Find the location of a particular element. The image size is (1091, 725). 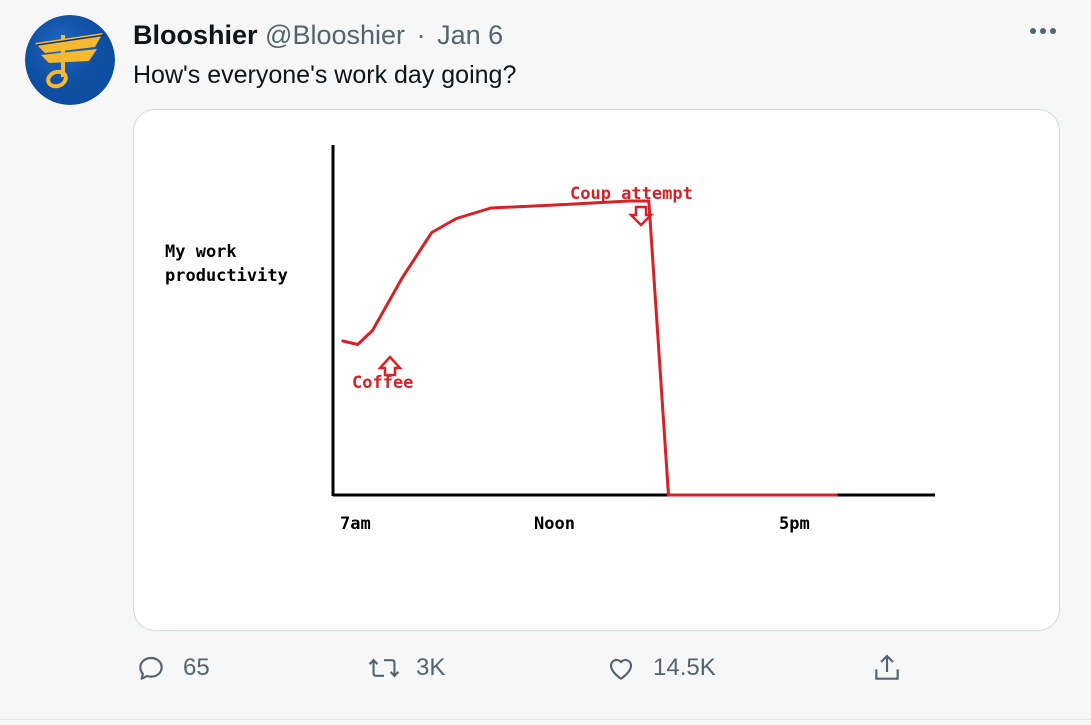

divider is located at coordinates (545, 719).